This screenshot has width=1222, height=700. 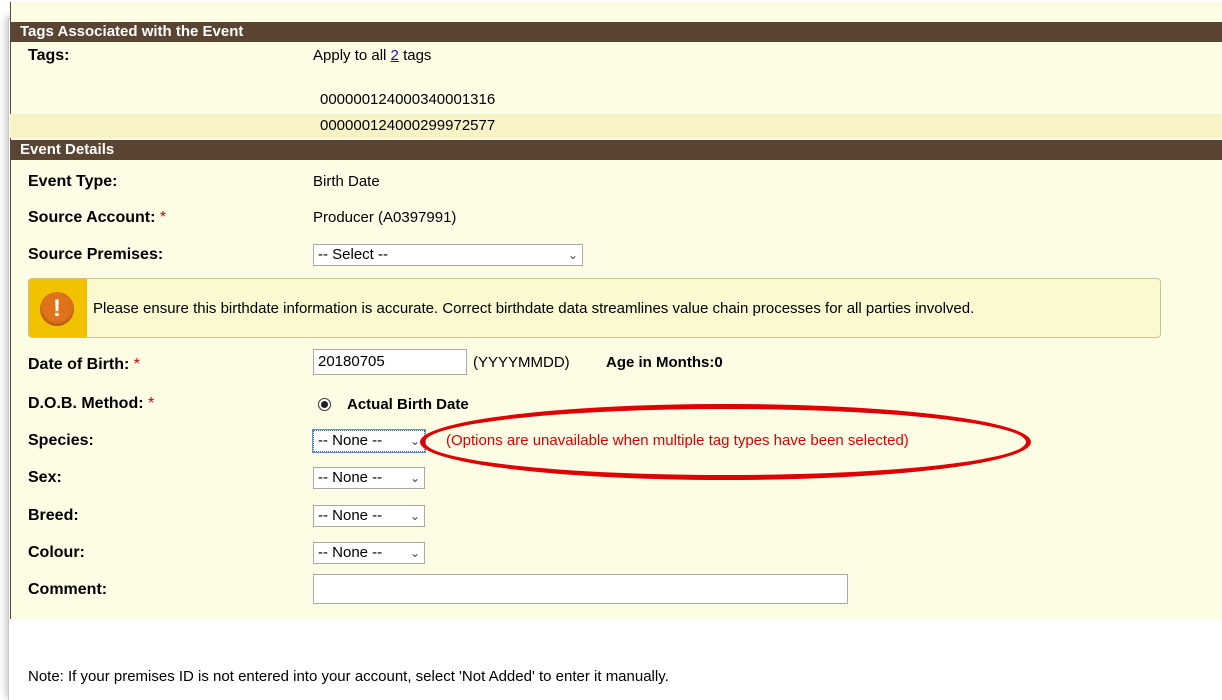 I want to click on colour-label: Colour:, so click(x=56, y=552).